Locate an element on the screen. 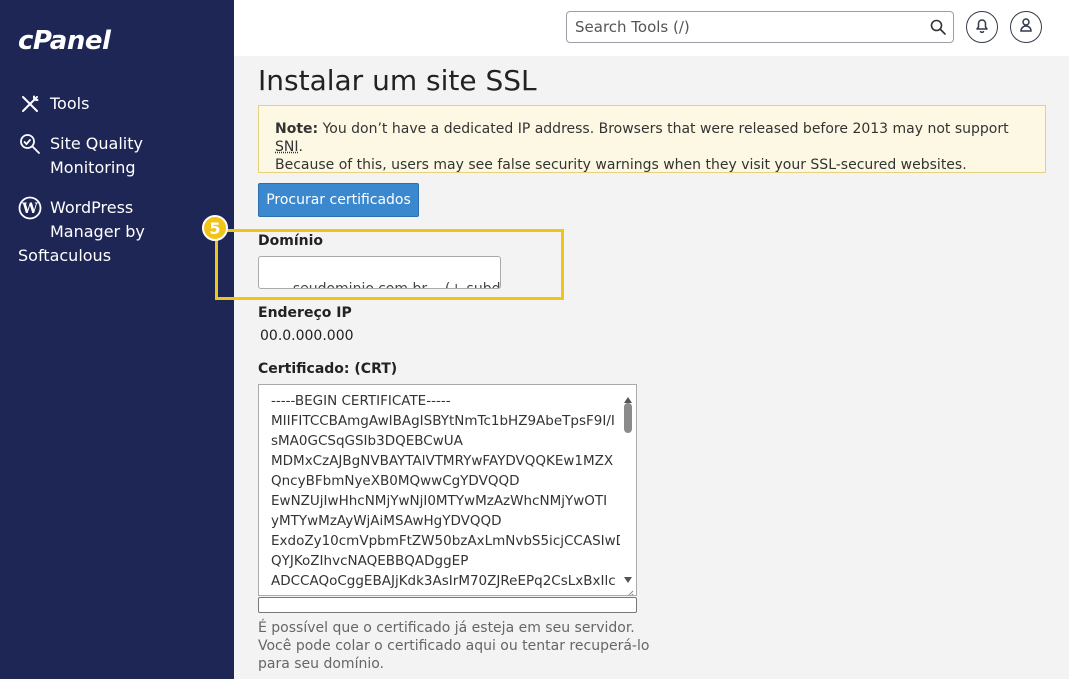  search-input is located at coordinates (745, 27).